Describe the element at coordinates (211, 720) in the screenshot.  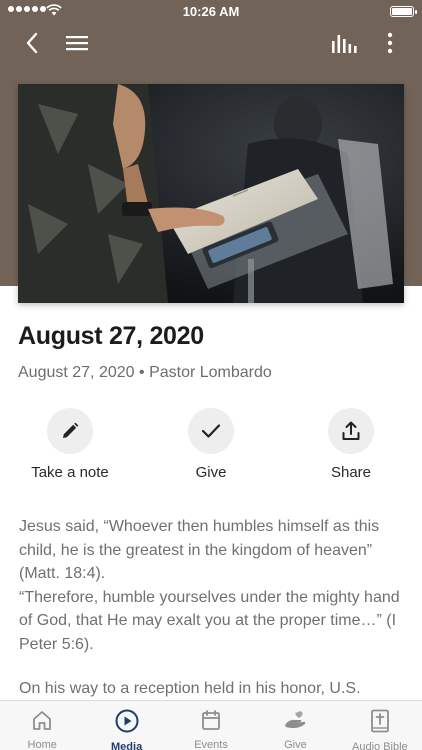
I see `calendar-icon` at that location.